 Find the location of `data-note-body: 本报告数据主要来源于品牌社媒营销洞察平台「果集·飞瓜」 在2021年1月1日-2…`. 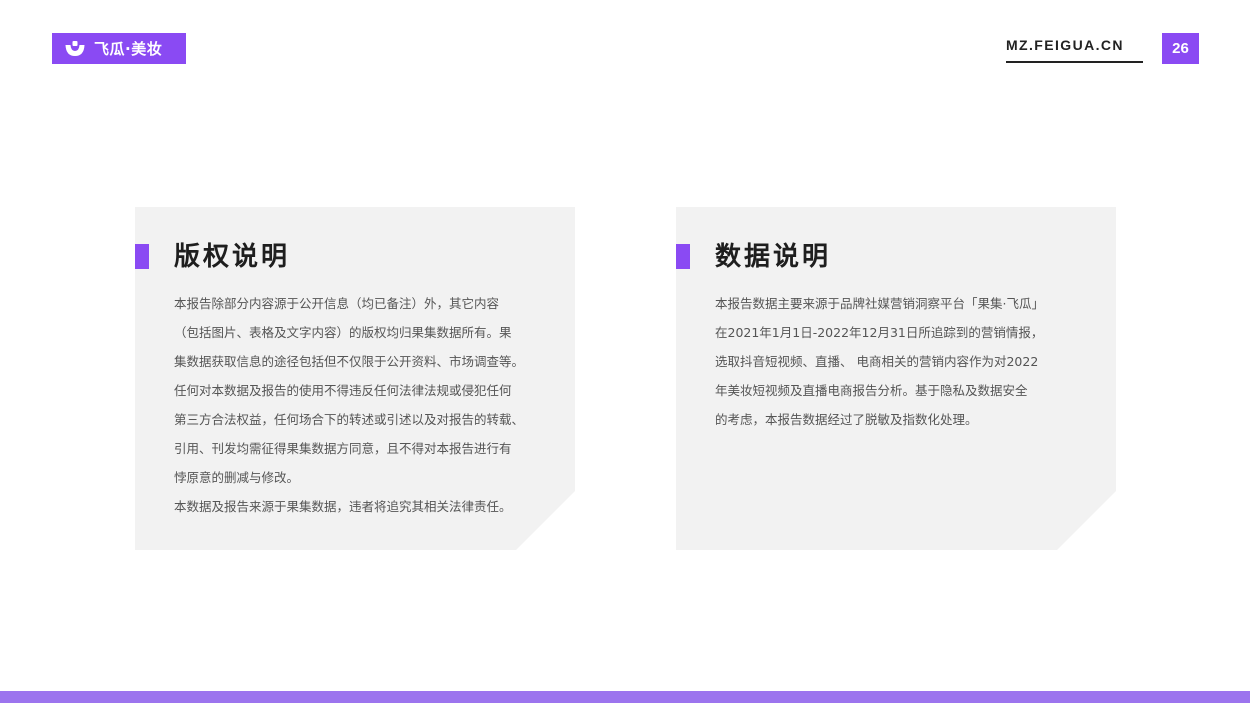

data-note-body: 本报告数据主要来源于品牌社媒营销洞察平台「果集·飞瓜」 在2021年1月1日-2… is located at coordinates (902, 361).